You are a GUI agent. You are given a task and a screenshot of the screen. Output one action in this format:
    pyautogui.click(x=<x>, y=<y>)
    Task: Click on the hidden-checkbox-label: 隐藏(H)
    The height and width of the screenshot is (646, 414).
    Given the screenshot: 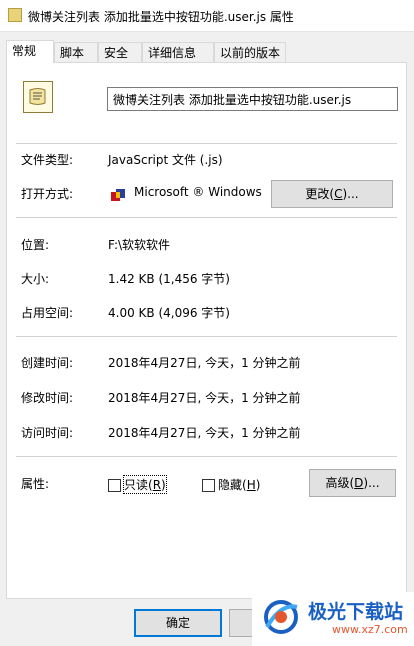 What is the action you would take?
    pyautogui.click(x=239, y=484)
    